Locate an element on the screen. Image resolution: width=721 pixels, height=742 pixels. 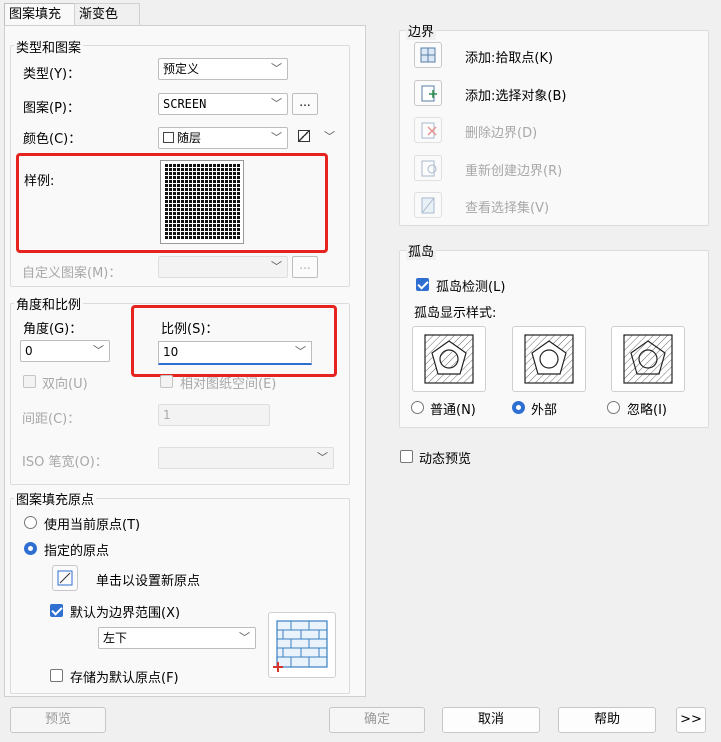
use-current-origin-label: 使用当前原点(T) is located at coordinates (92, 525).